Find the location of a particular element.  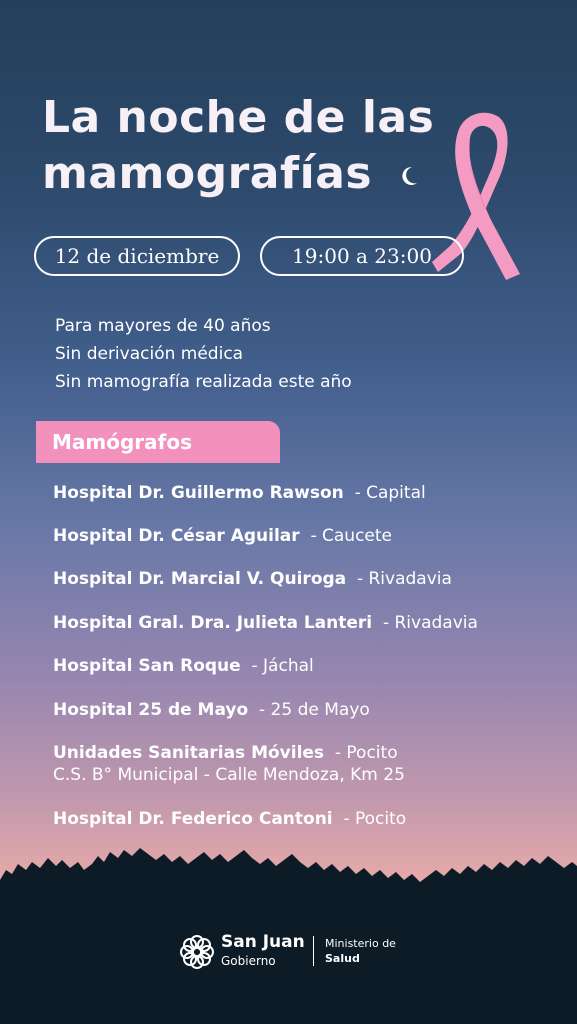

hospital-location: - Caucete is located at coordinates (351, 536).